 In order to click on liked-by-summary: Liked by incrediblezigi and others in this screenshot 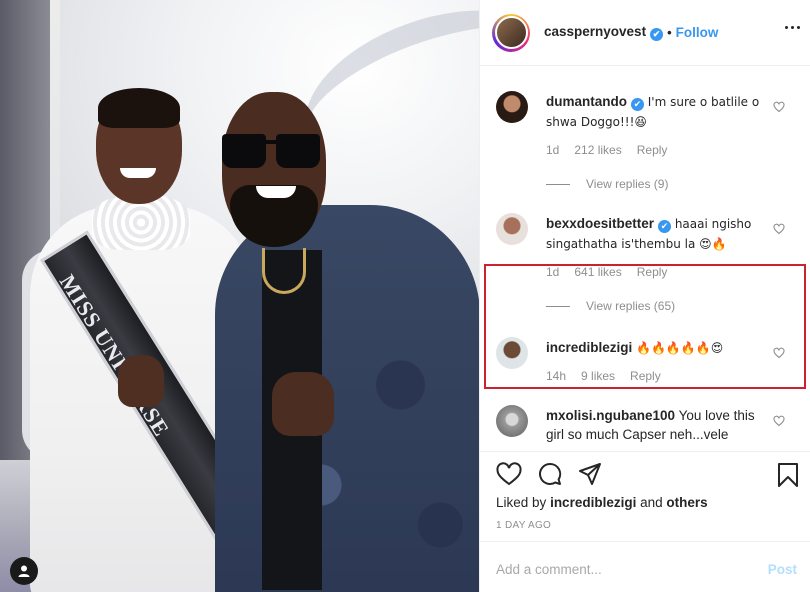, I will do `click(602, 502)`.